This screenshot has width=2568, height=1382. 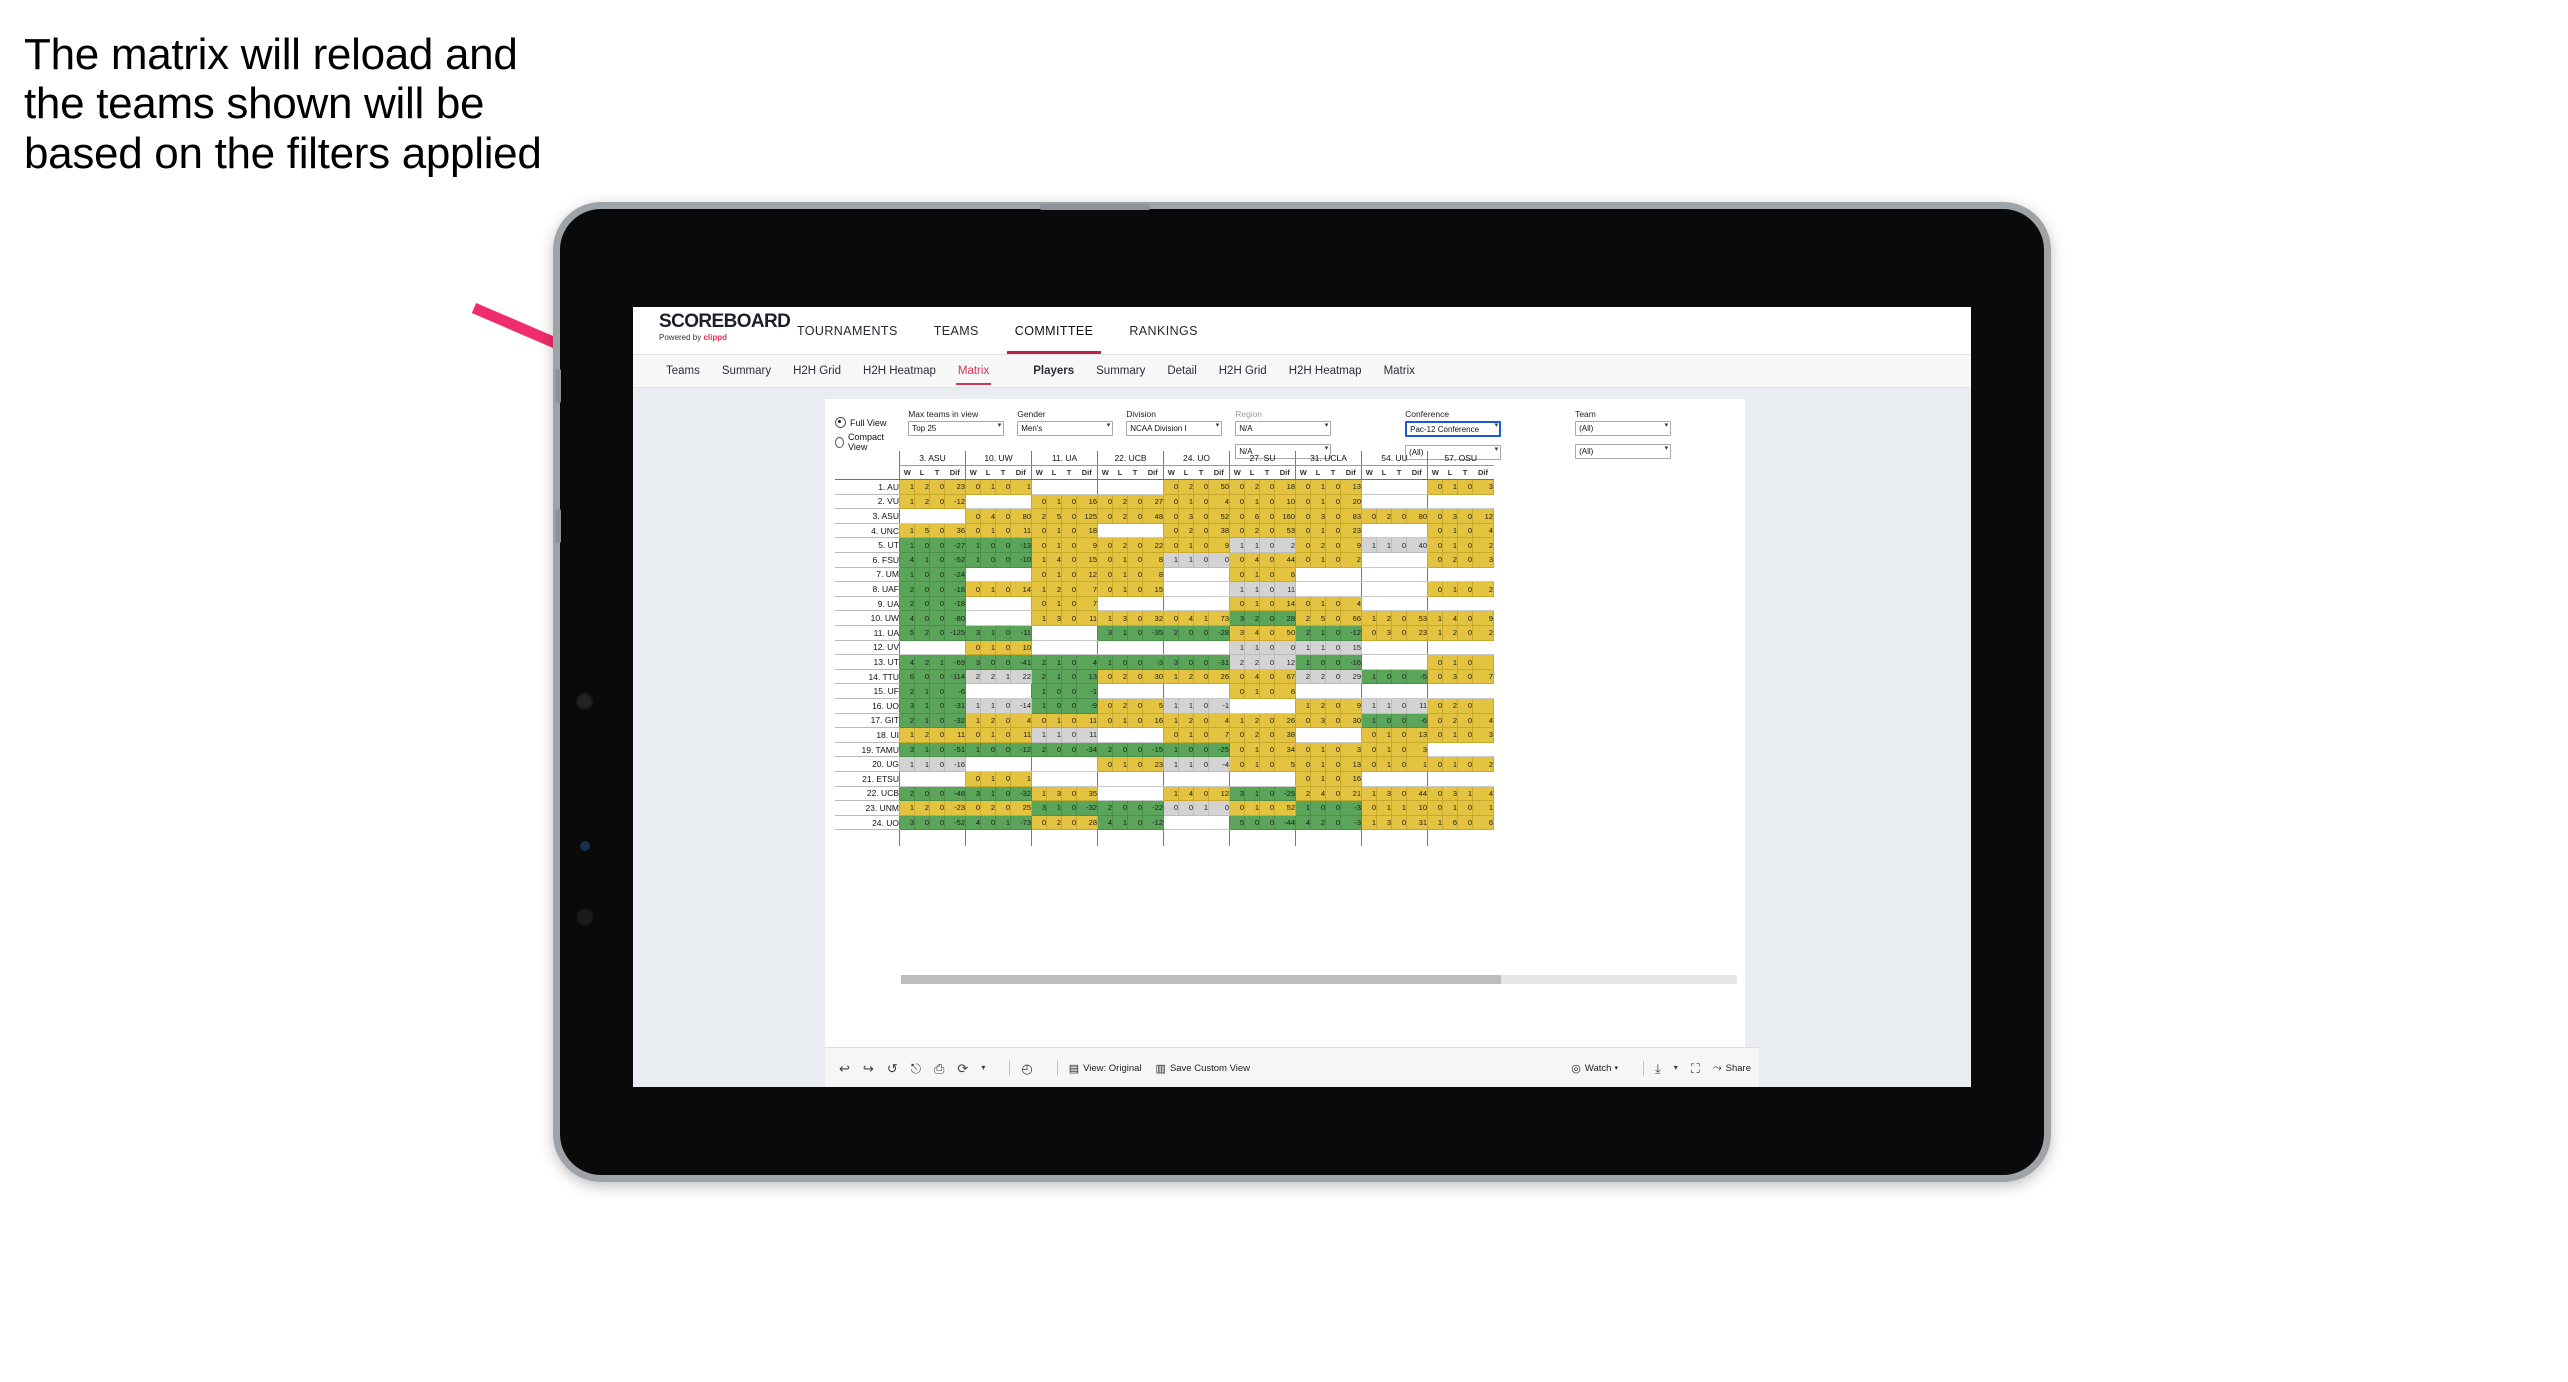 What do you see at coordinates (955, 618) in the screenshot?
I see `matrix-cell-dif: -80` at bounding box center [955, 618].